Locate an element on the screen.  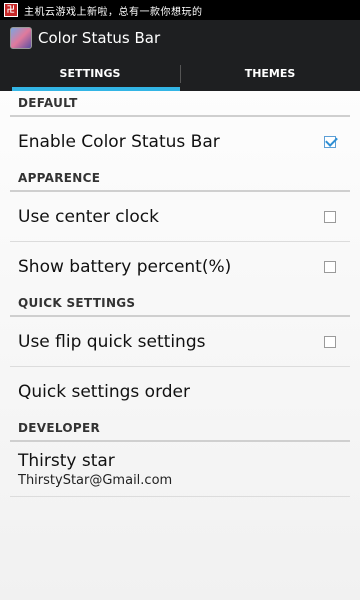
section-header-apparence: APPARENCE is located at coordinates (180, 179).